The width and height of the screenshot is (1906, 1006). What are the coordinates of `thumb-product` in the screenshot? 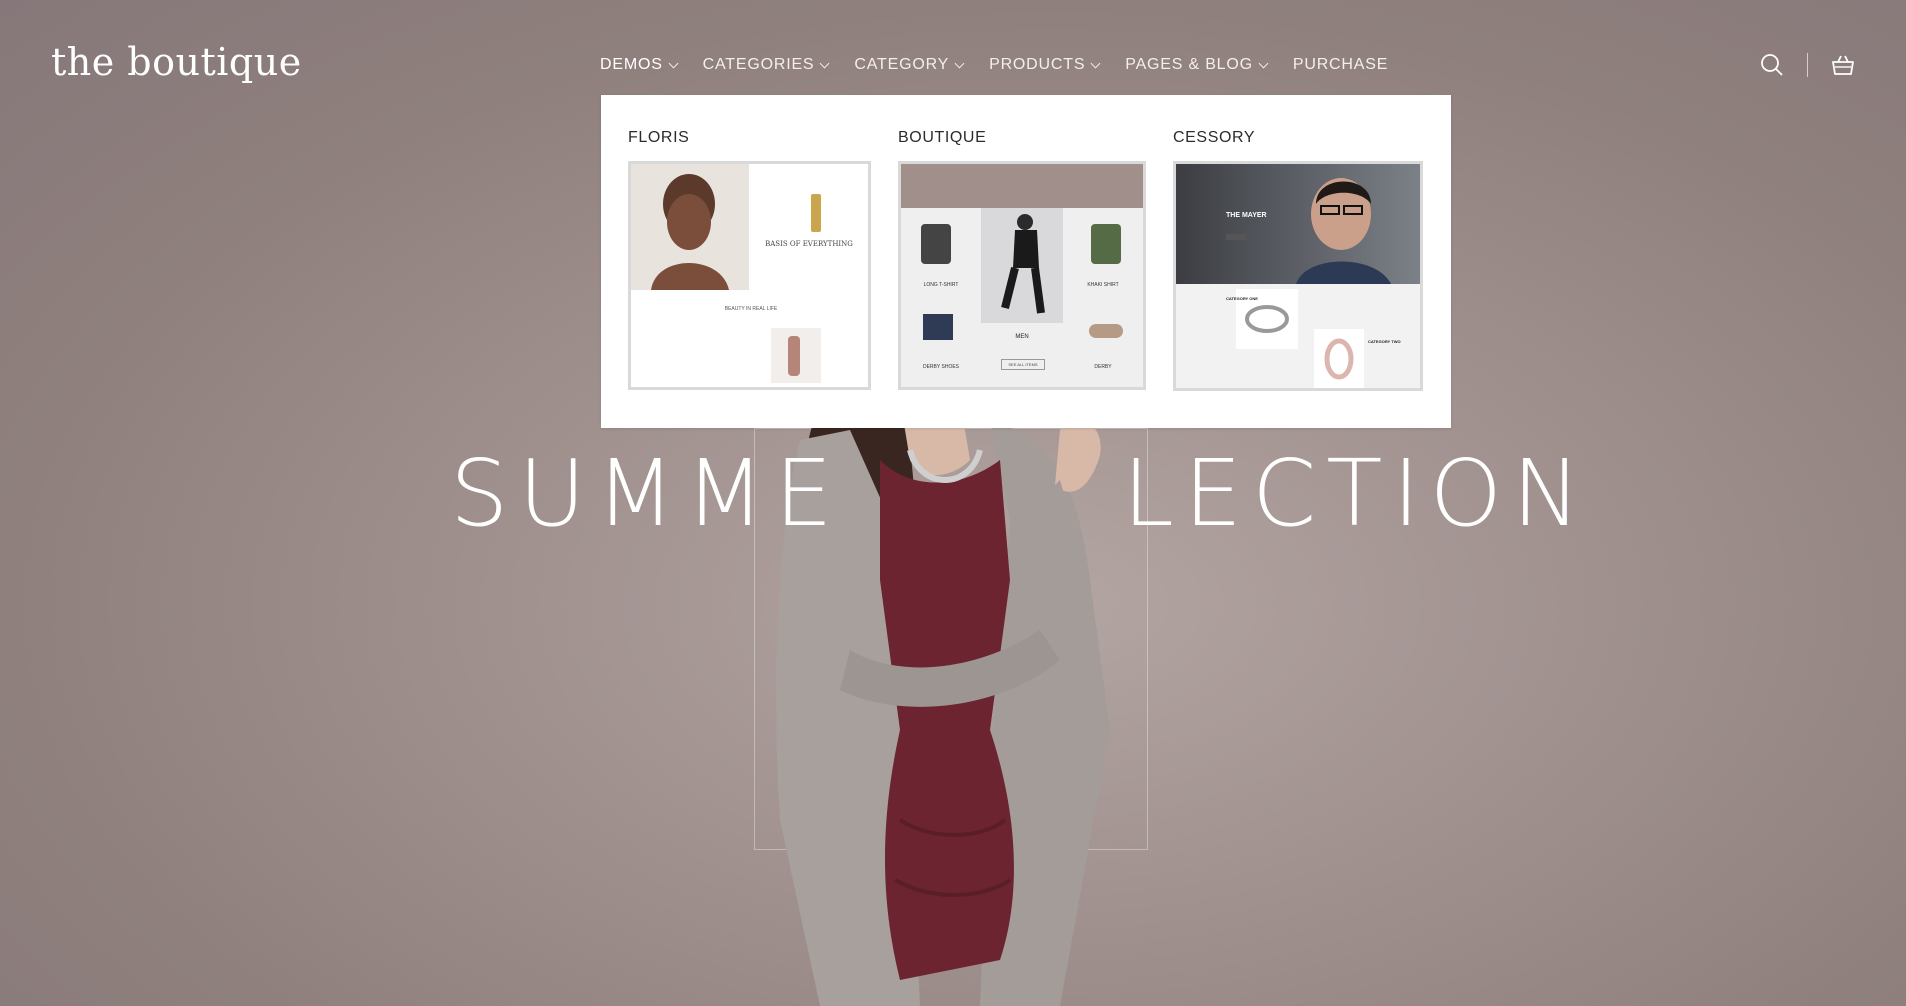 It's located at (816, 213).